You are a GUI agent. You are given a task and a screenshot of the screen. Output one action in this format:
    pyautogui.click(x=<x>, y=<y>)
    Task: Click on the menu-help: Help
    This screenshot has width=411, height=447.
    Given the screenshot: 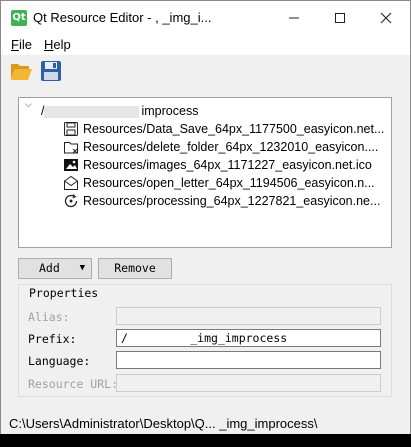 What is the action you would take?
    pyautogui.click(x=57, y=44)
    